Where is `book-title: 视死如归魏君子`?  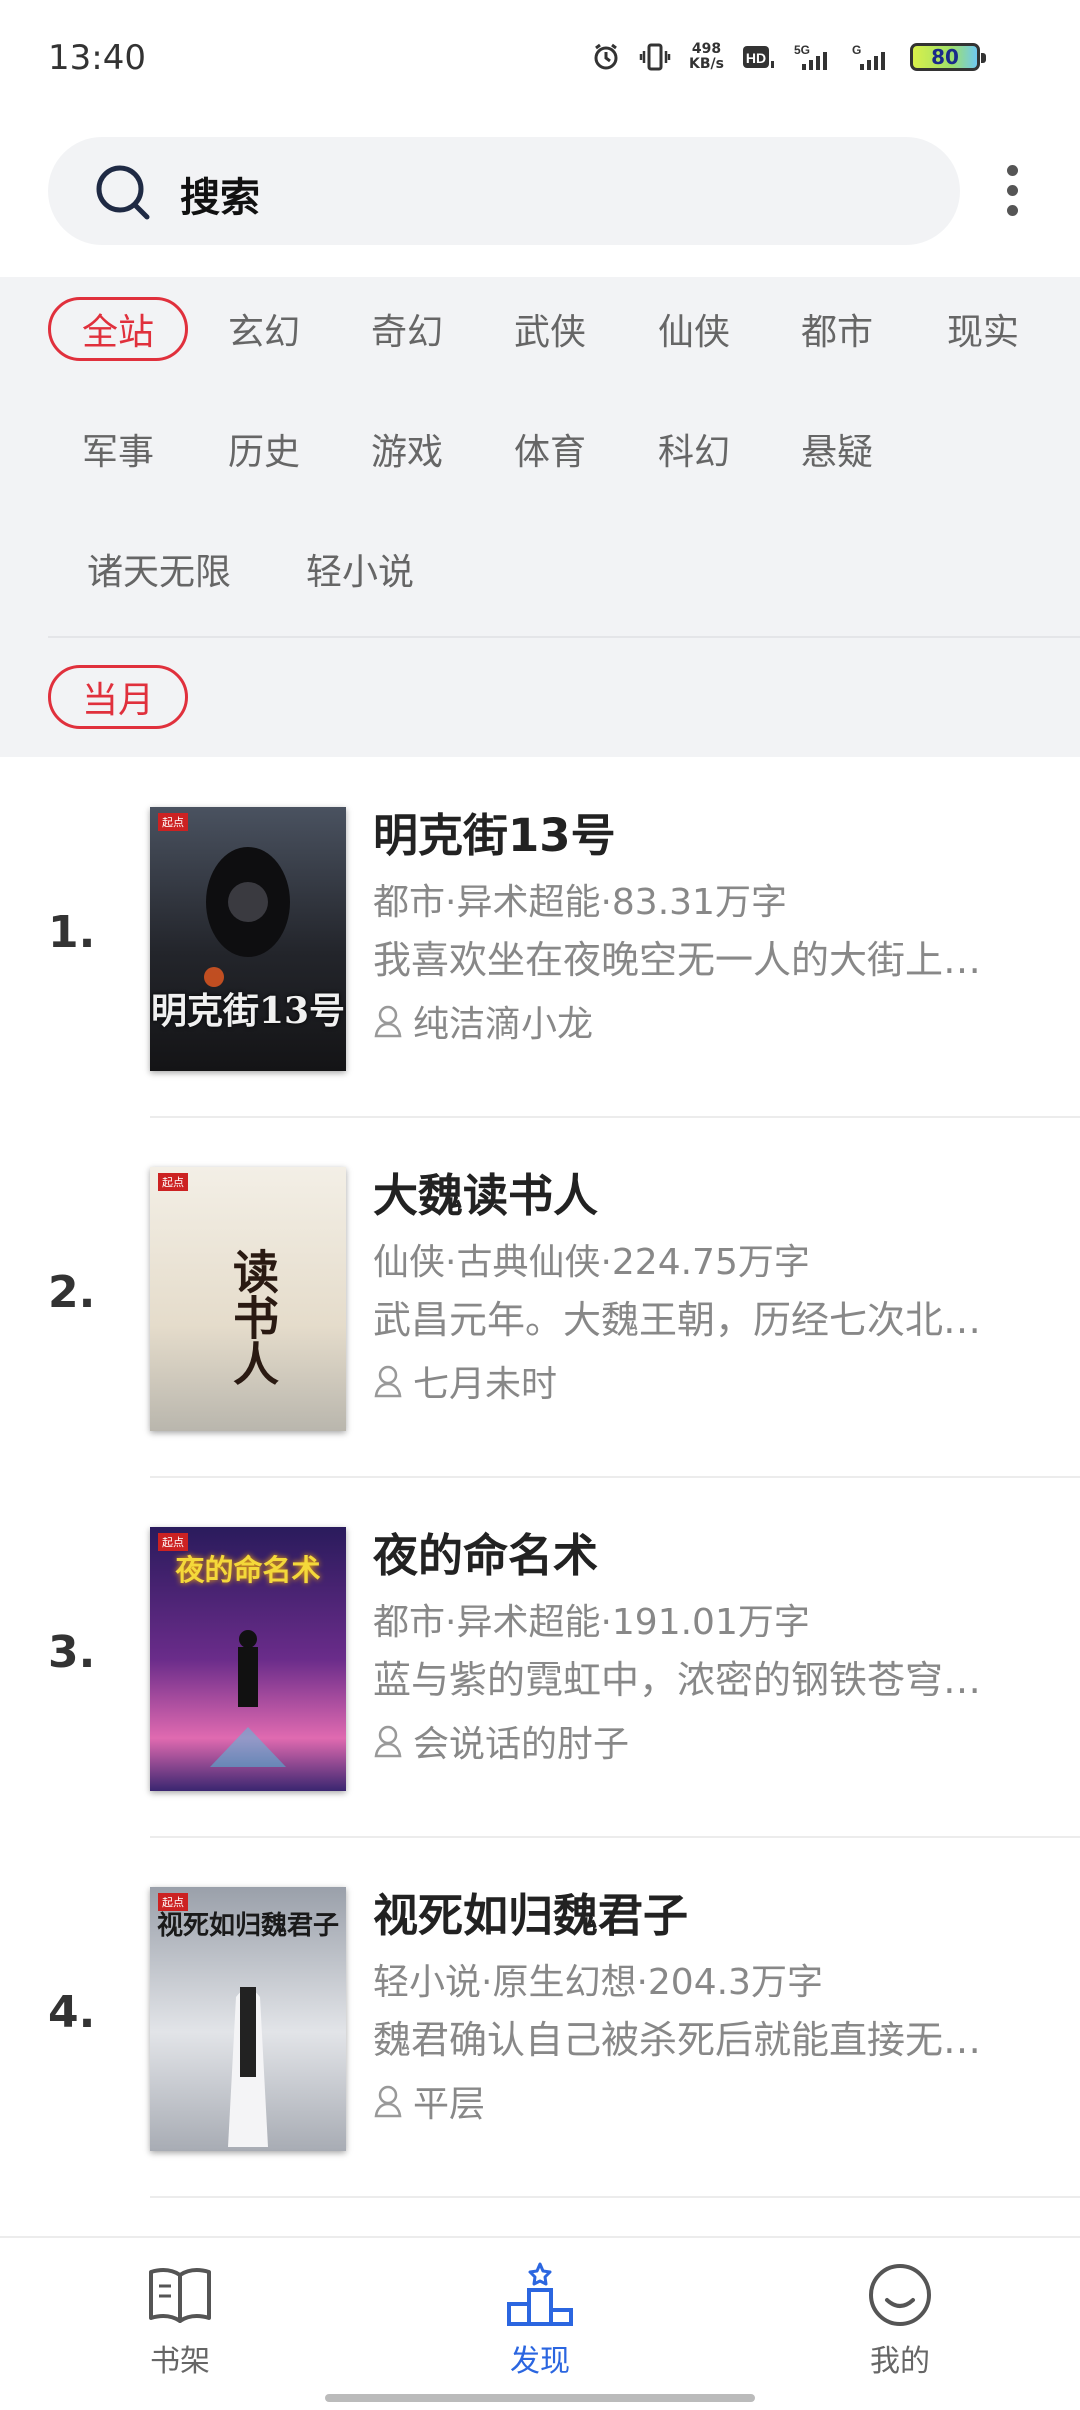
book-title: 视死如归魏君子 is located at coordinates (530, 1911).